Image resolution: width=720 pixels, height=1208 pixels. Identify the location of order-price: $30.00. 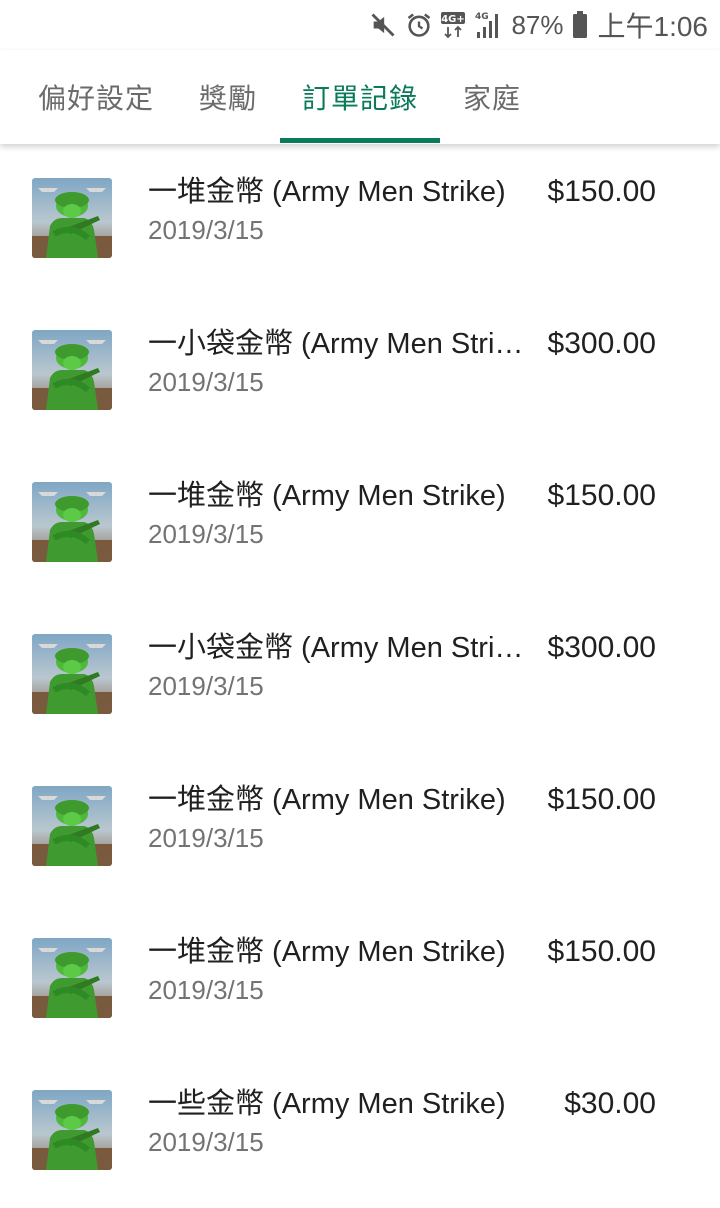
(610, 1103).